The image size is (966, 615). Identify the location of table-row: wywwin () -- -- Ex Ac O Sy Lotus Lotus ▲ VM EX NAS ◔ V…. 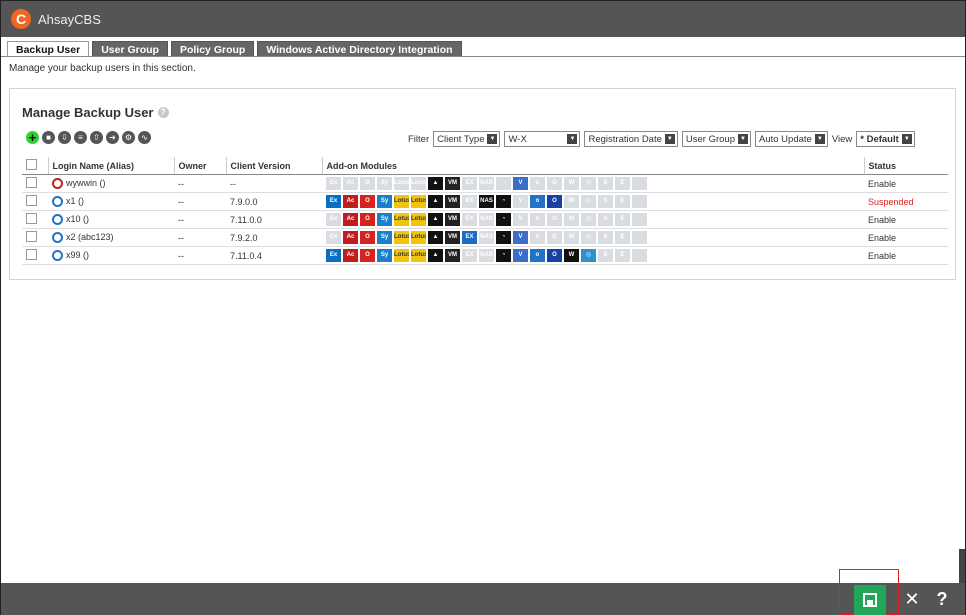
(485, 183).